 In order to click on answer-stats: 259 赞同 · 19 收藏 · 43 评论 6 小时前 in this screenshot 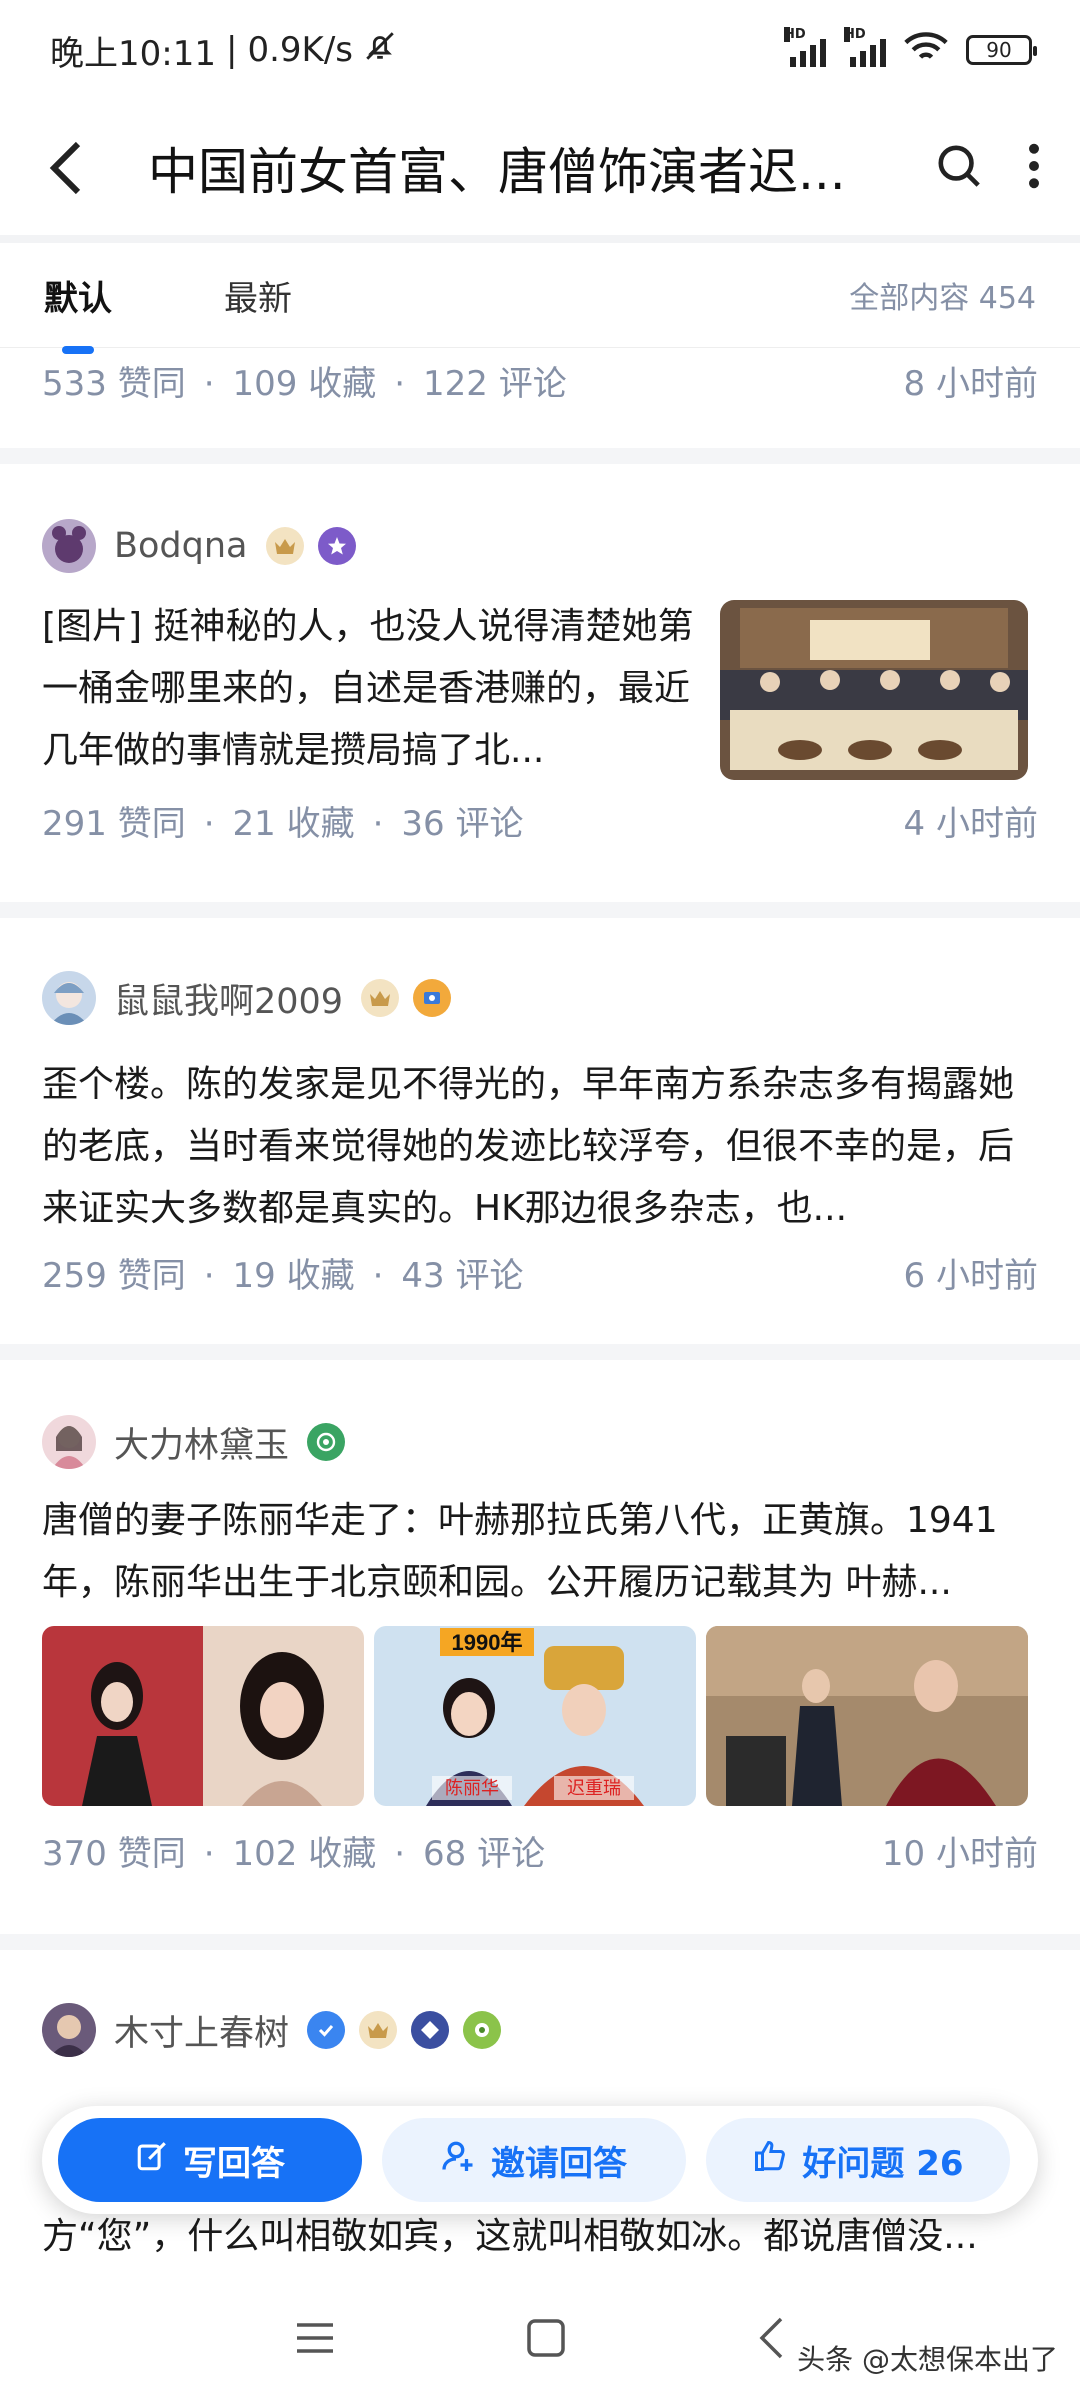, I will do `click(540, 1272)`.